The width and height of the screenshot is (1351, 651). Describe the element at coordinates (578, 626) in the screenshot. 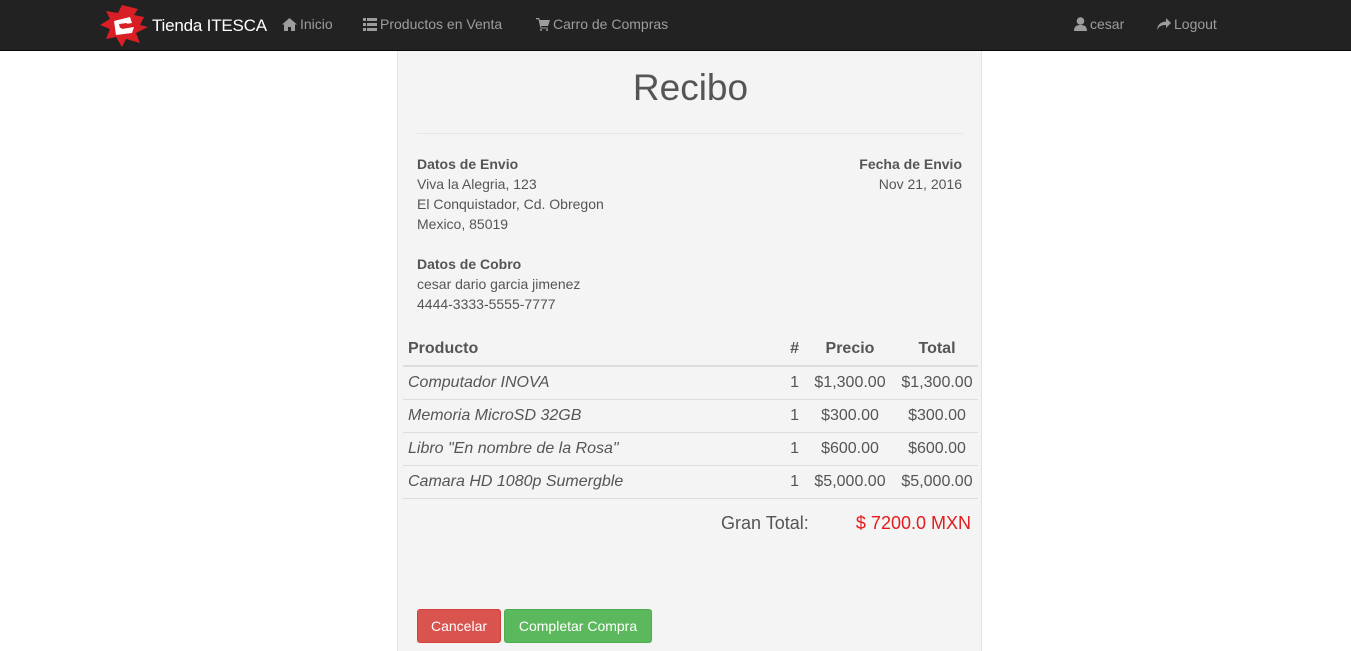

I see `complete-purchase-button: Completar Compra` at that location.